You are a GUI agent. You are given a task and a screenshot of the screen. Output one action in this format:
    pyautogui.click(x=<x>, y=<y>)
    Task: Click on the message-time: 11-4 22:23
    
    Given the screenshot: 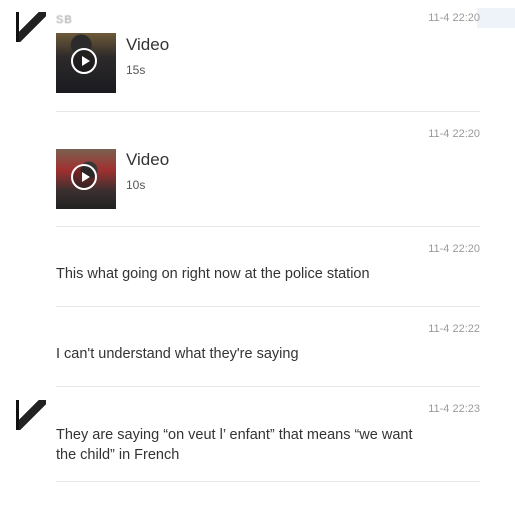 What is the action you would take?
    pyautogui.click(x=454, y=409)
    